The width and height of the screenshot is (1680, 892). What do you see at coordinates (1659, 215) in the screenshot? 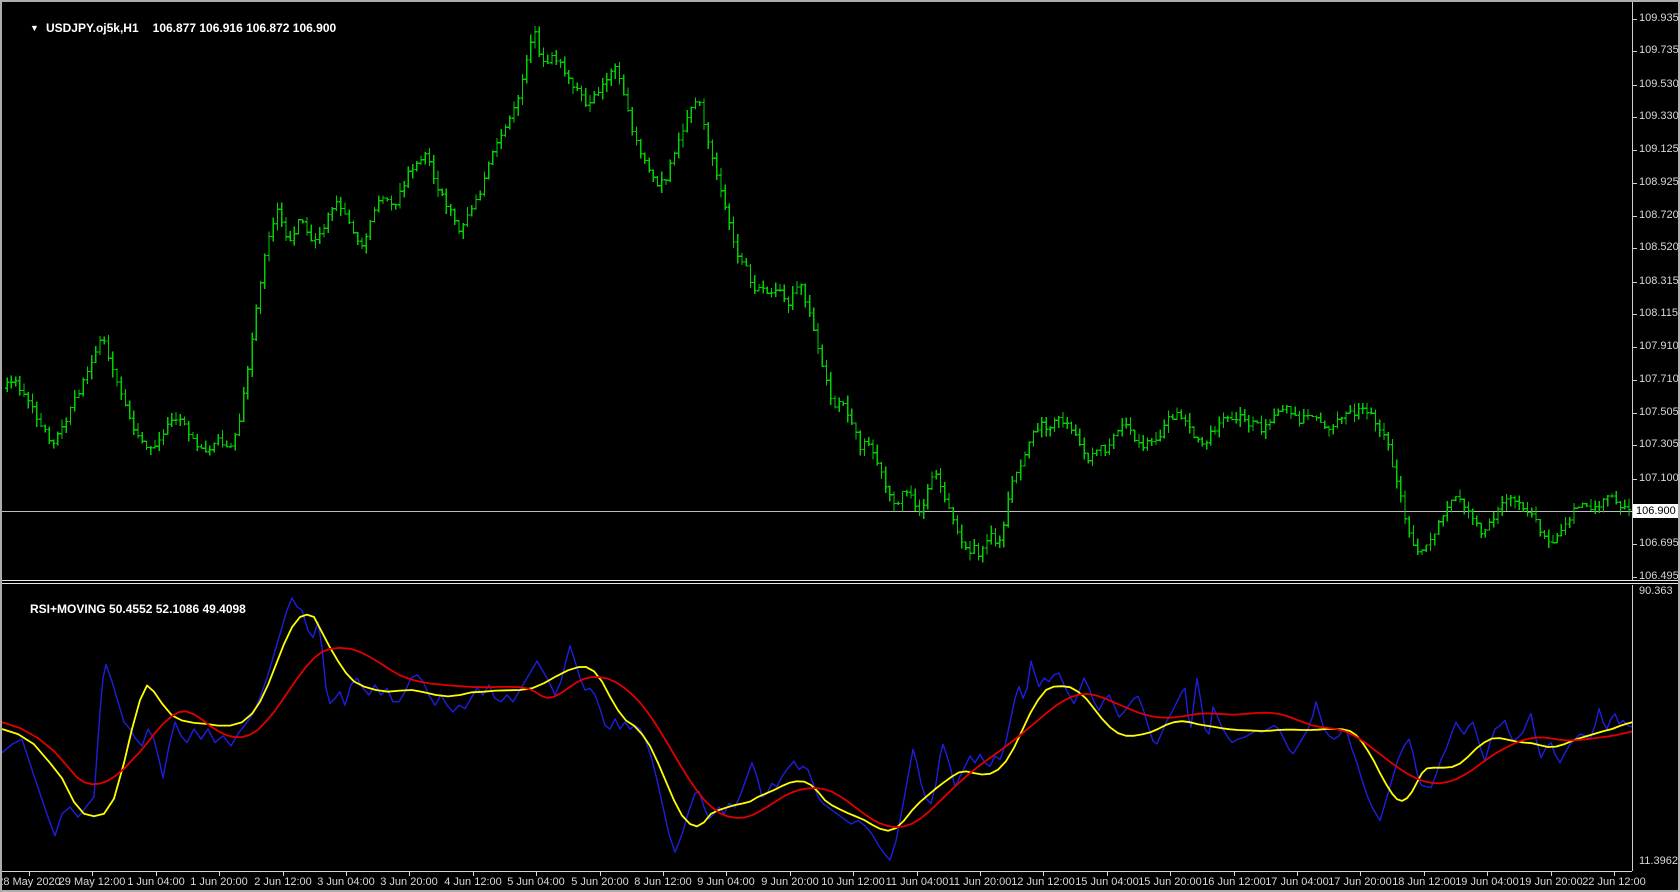
I see `price-label: 108.720` at bounding box center [1659, 215].